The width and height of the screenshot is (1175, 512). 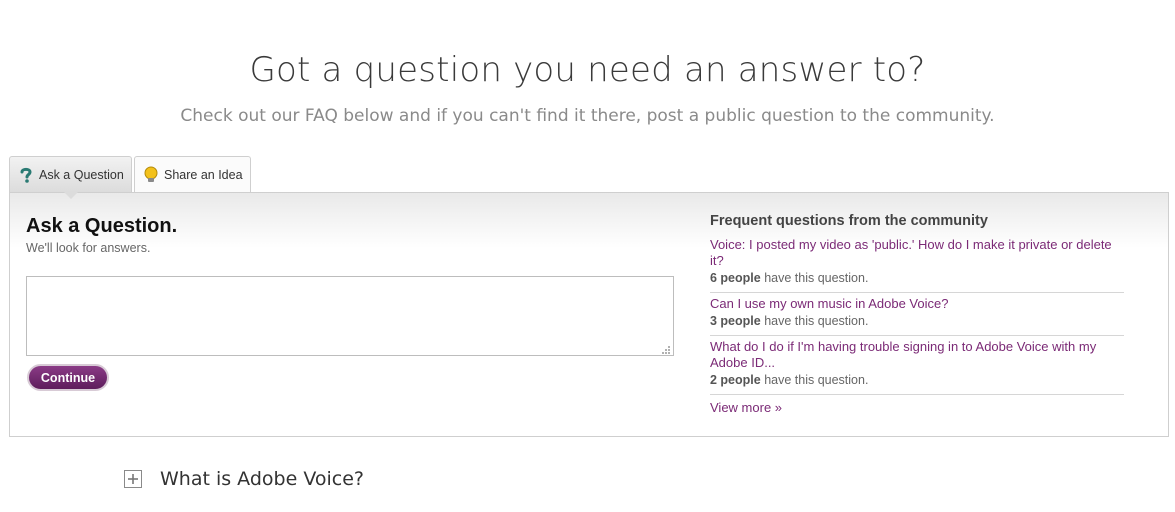 What do you see at coordinates (849, 221) in the screenshot?
I see `faq-heading: Frequent questions from the community` at bounding box center [849, 221].